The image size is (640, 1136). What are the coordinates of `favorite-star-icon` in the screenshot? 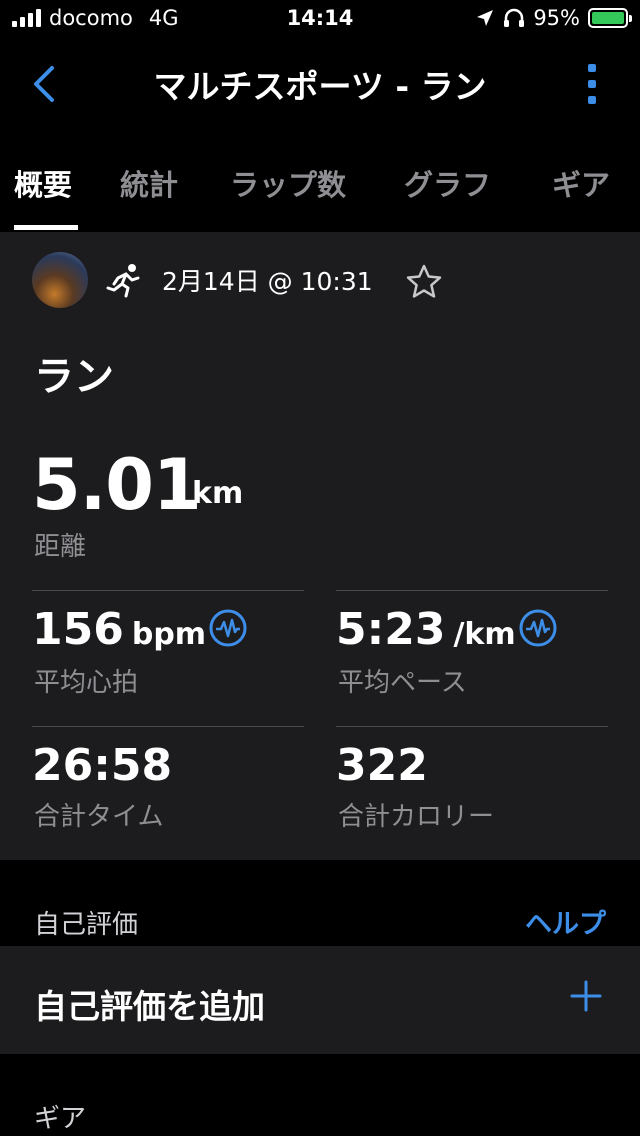 It's located at (424, 282).